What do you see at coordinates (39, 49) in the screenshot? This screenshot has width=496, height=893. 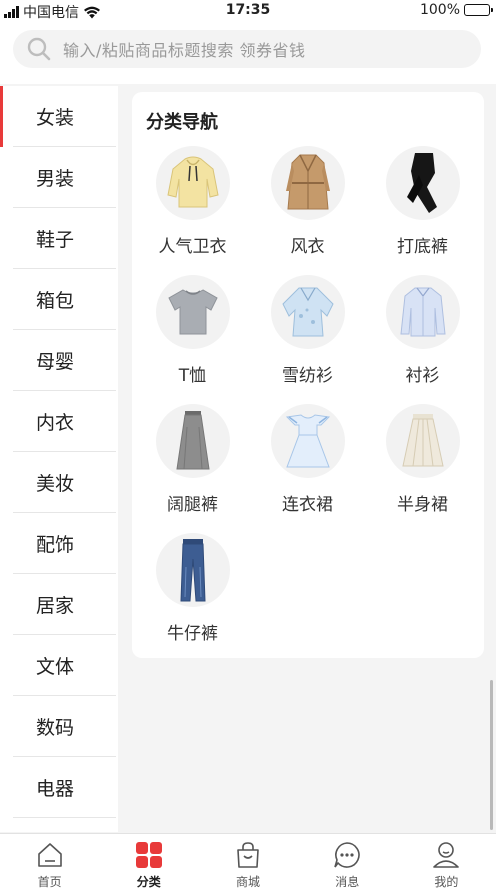 I see `search-icon` at bounding box center [39, 49].